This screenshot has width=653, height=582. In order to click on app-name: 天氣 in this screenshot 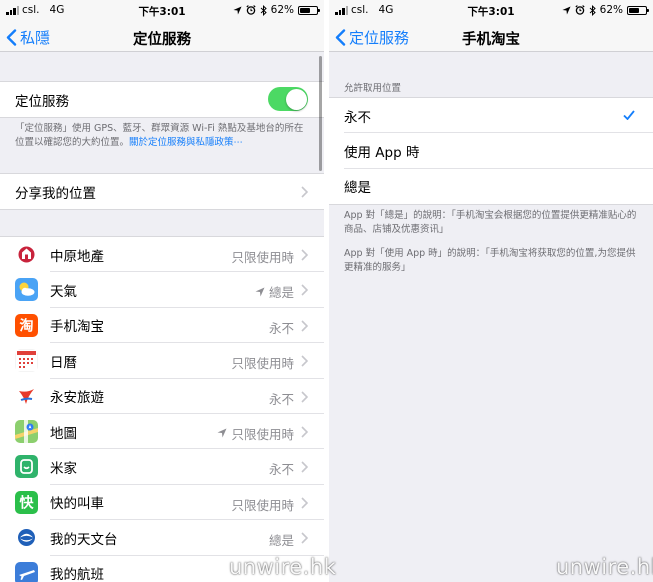, I will do `click(63, 292)`.